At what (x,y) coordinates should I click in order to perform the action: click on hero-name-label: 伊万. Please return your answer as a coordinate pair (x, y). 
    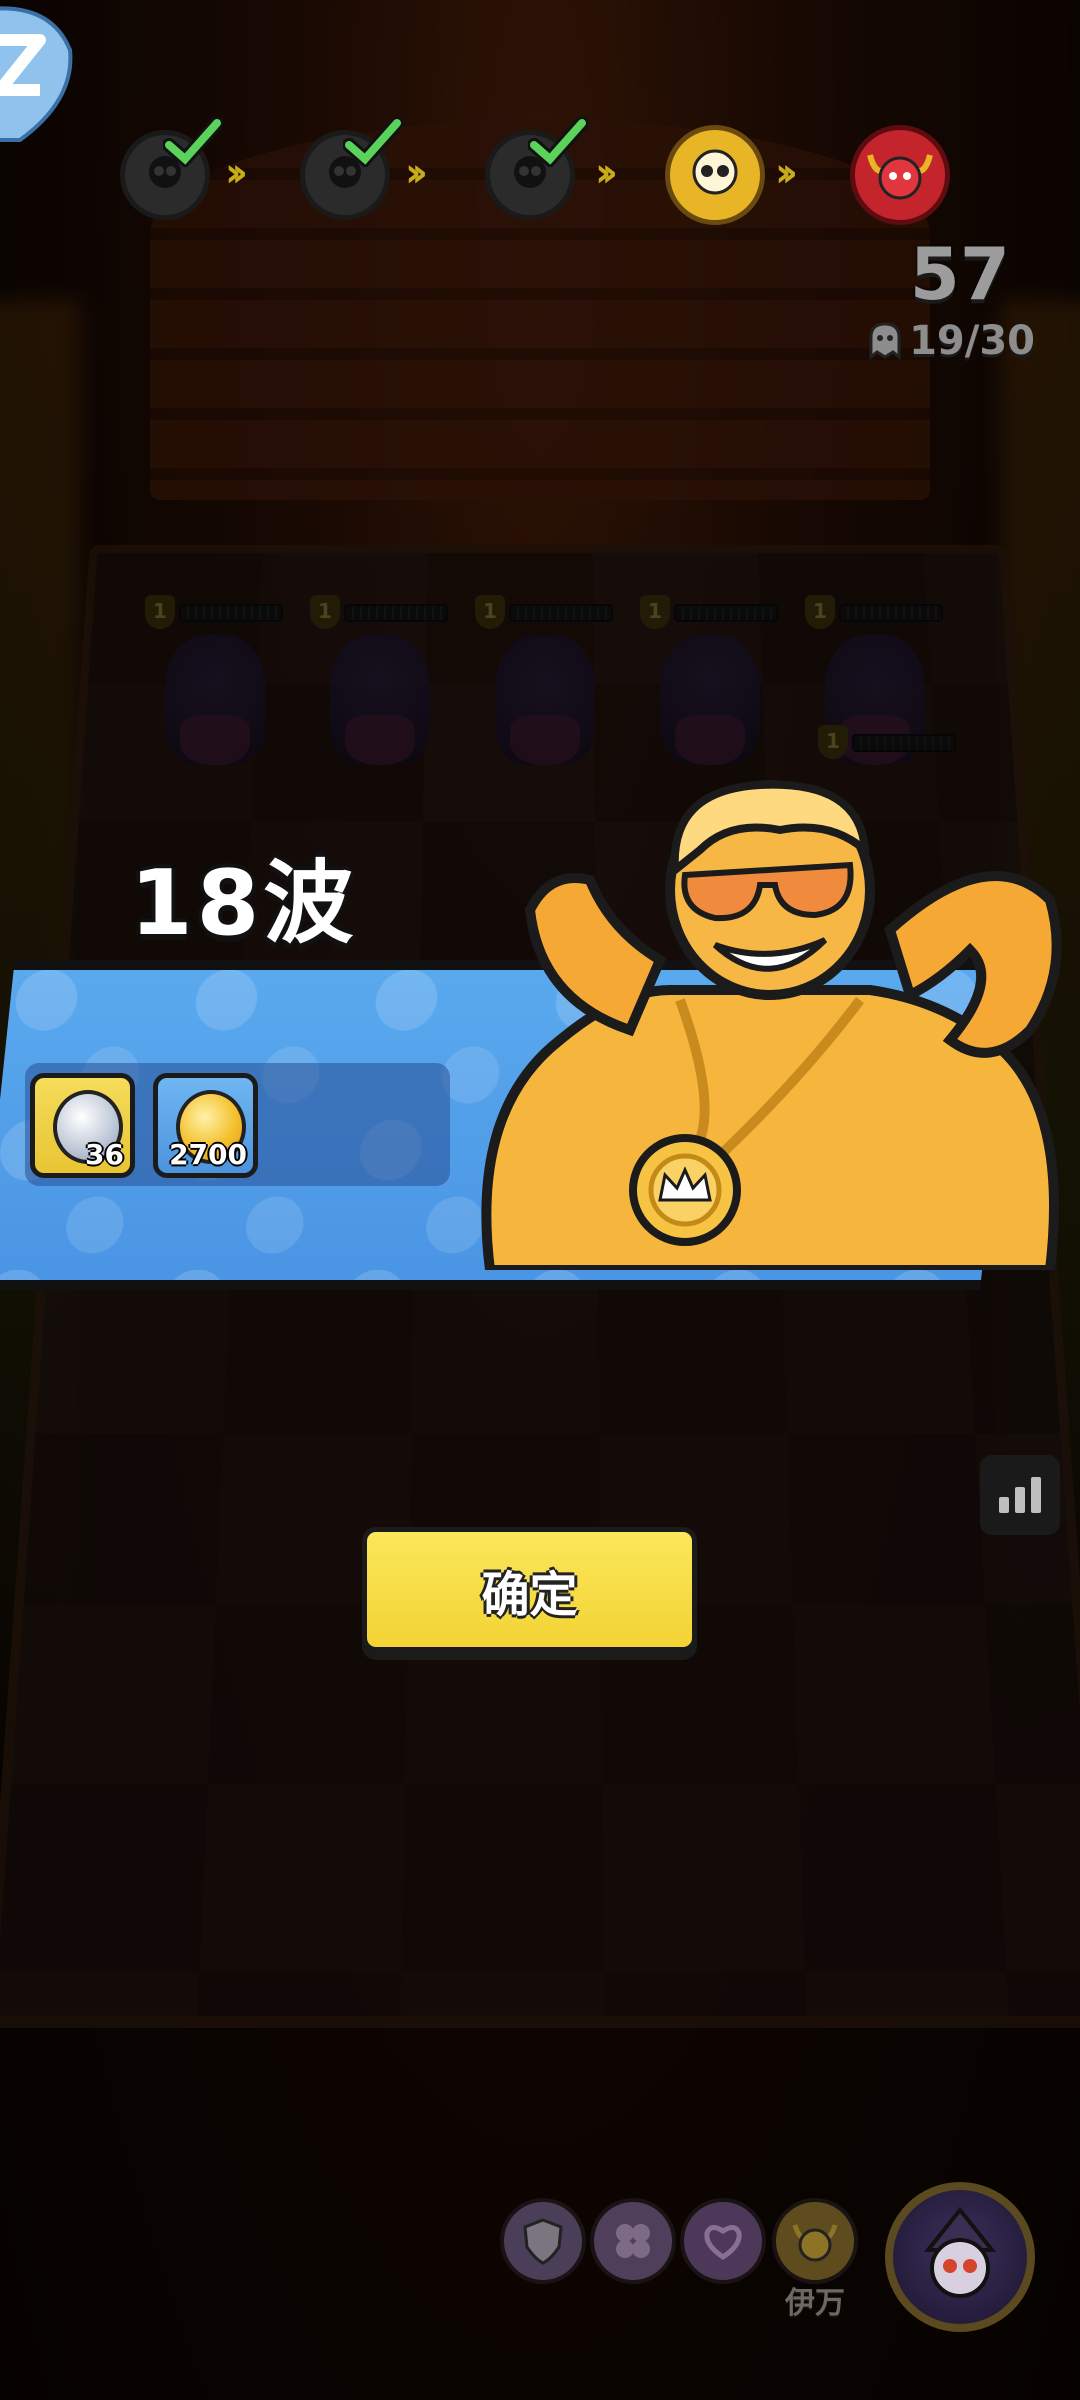
    Looking at the image, I should click on (815, 2303).